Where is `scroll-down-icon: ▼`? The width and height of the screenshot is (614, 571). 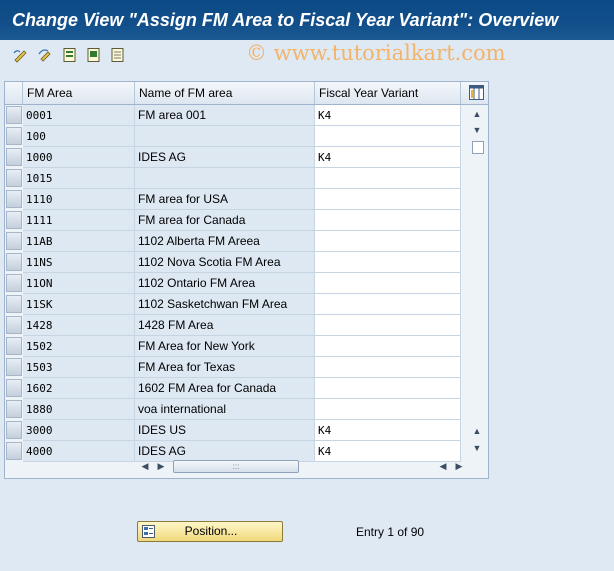 scroll-down-icon: ▼ is located at coordinates (477, 130).